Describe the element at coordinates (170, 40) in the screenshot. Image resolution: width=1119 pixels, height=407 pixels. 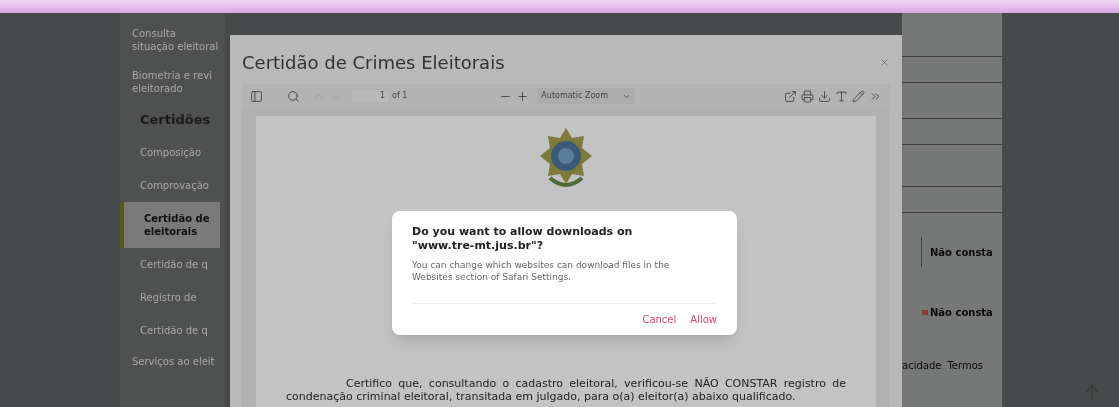
I see `sidebar-item: Consulta situação eleitoral` at that location.